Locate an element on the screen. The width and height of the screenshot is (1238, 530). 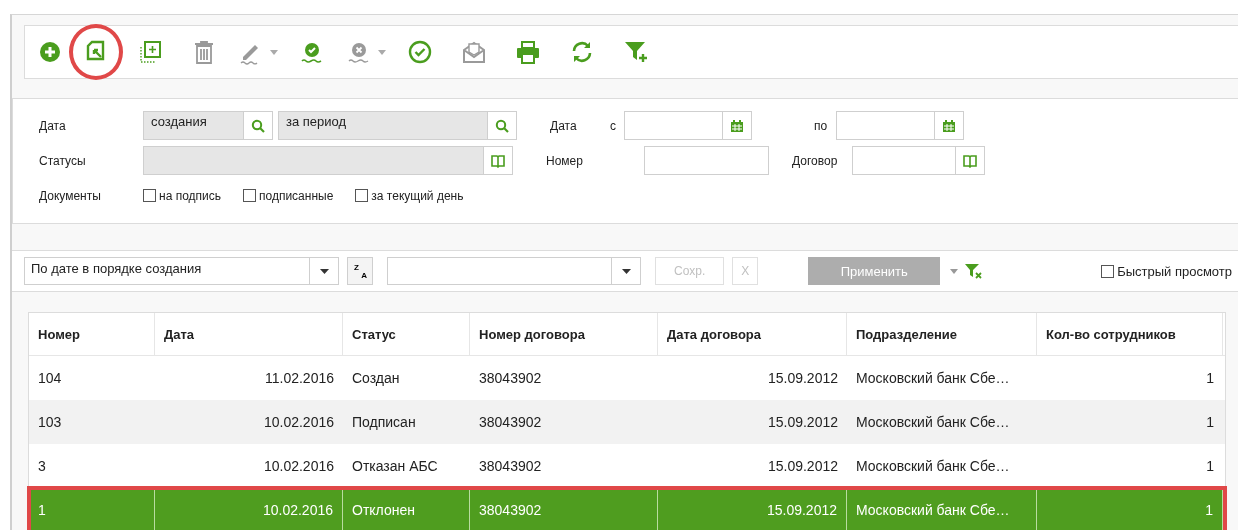
table-cell: 38043902 is located at coordinates (564, 509).